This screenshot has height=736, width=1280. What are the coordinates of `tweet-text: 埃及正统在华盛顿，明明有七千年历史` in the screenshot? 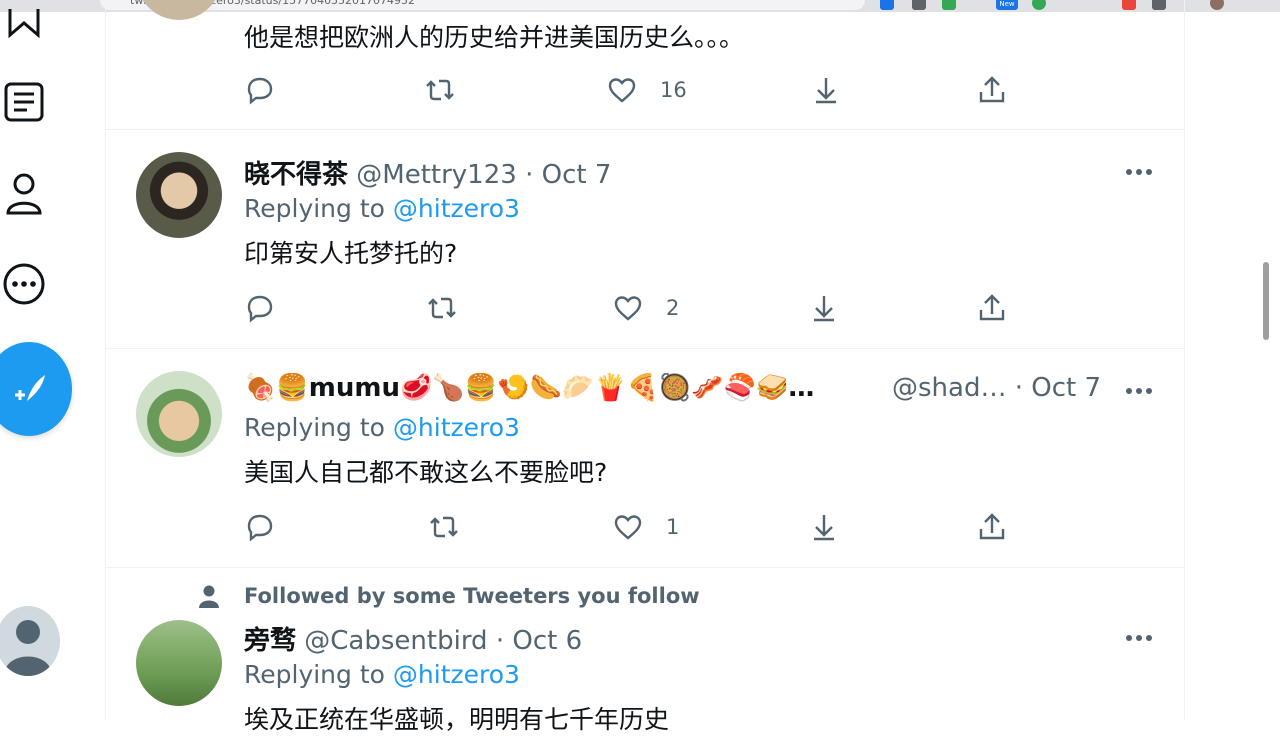 It's located at (457, 719).